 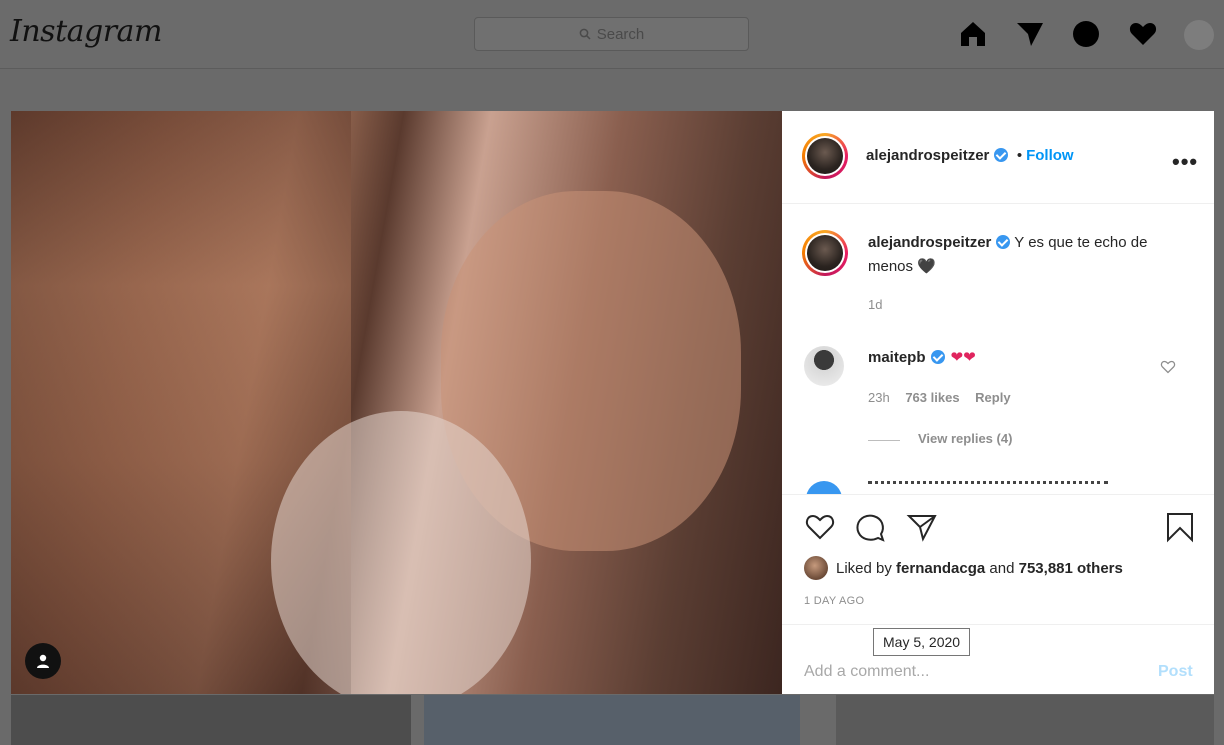 What do you see at coordinates (963, 357) in the screenshot?
I see `comment-text: ❤❤` at bounding box center [963, 357].